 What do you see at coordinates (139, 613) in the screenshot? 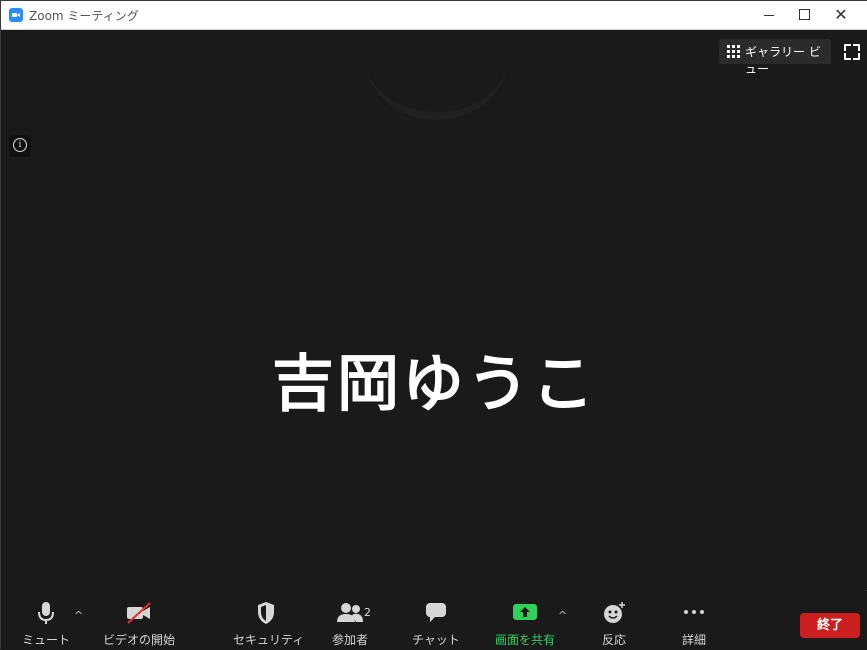
I see `video-off-icon` at bounding box center [139, 613].